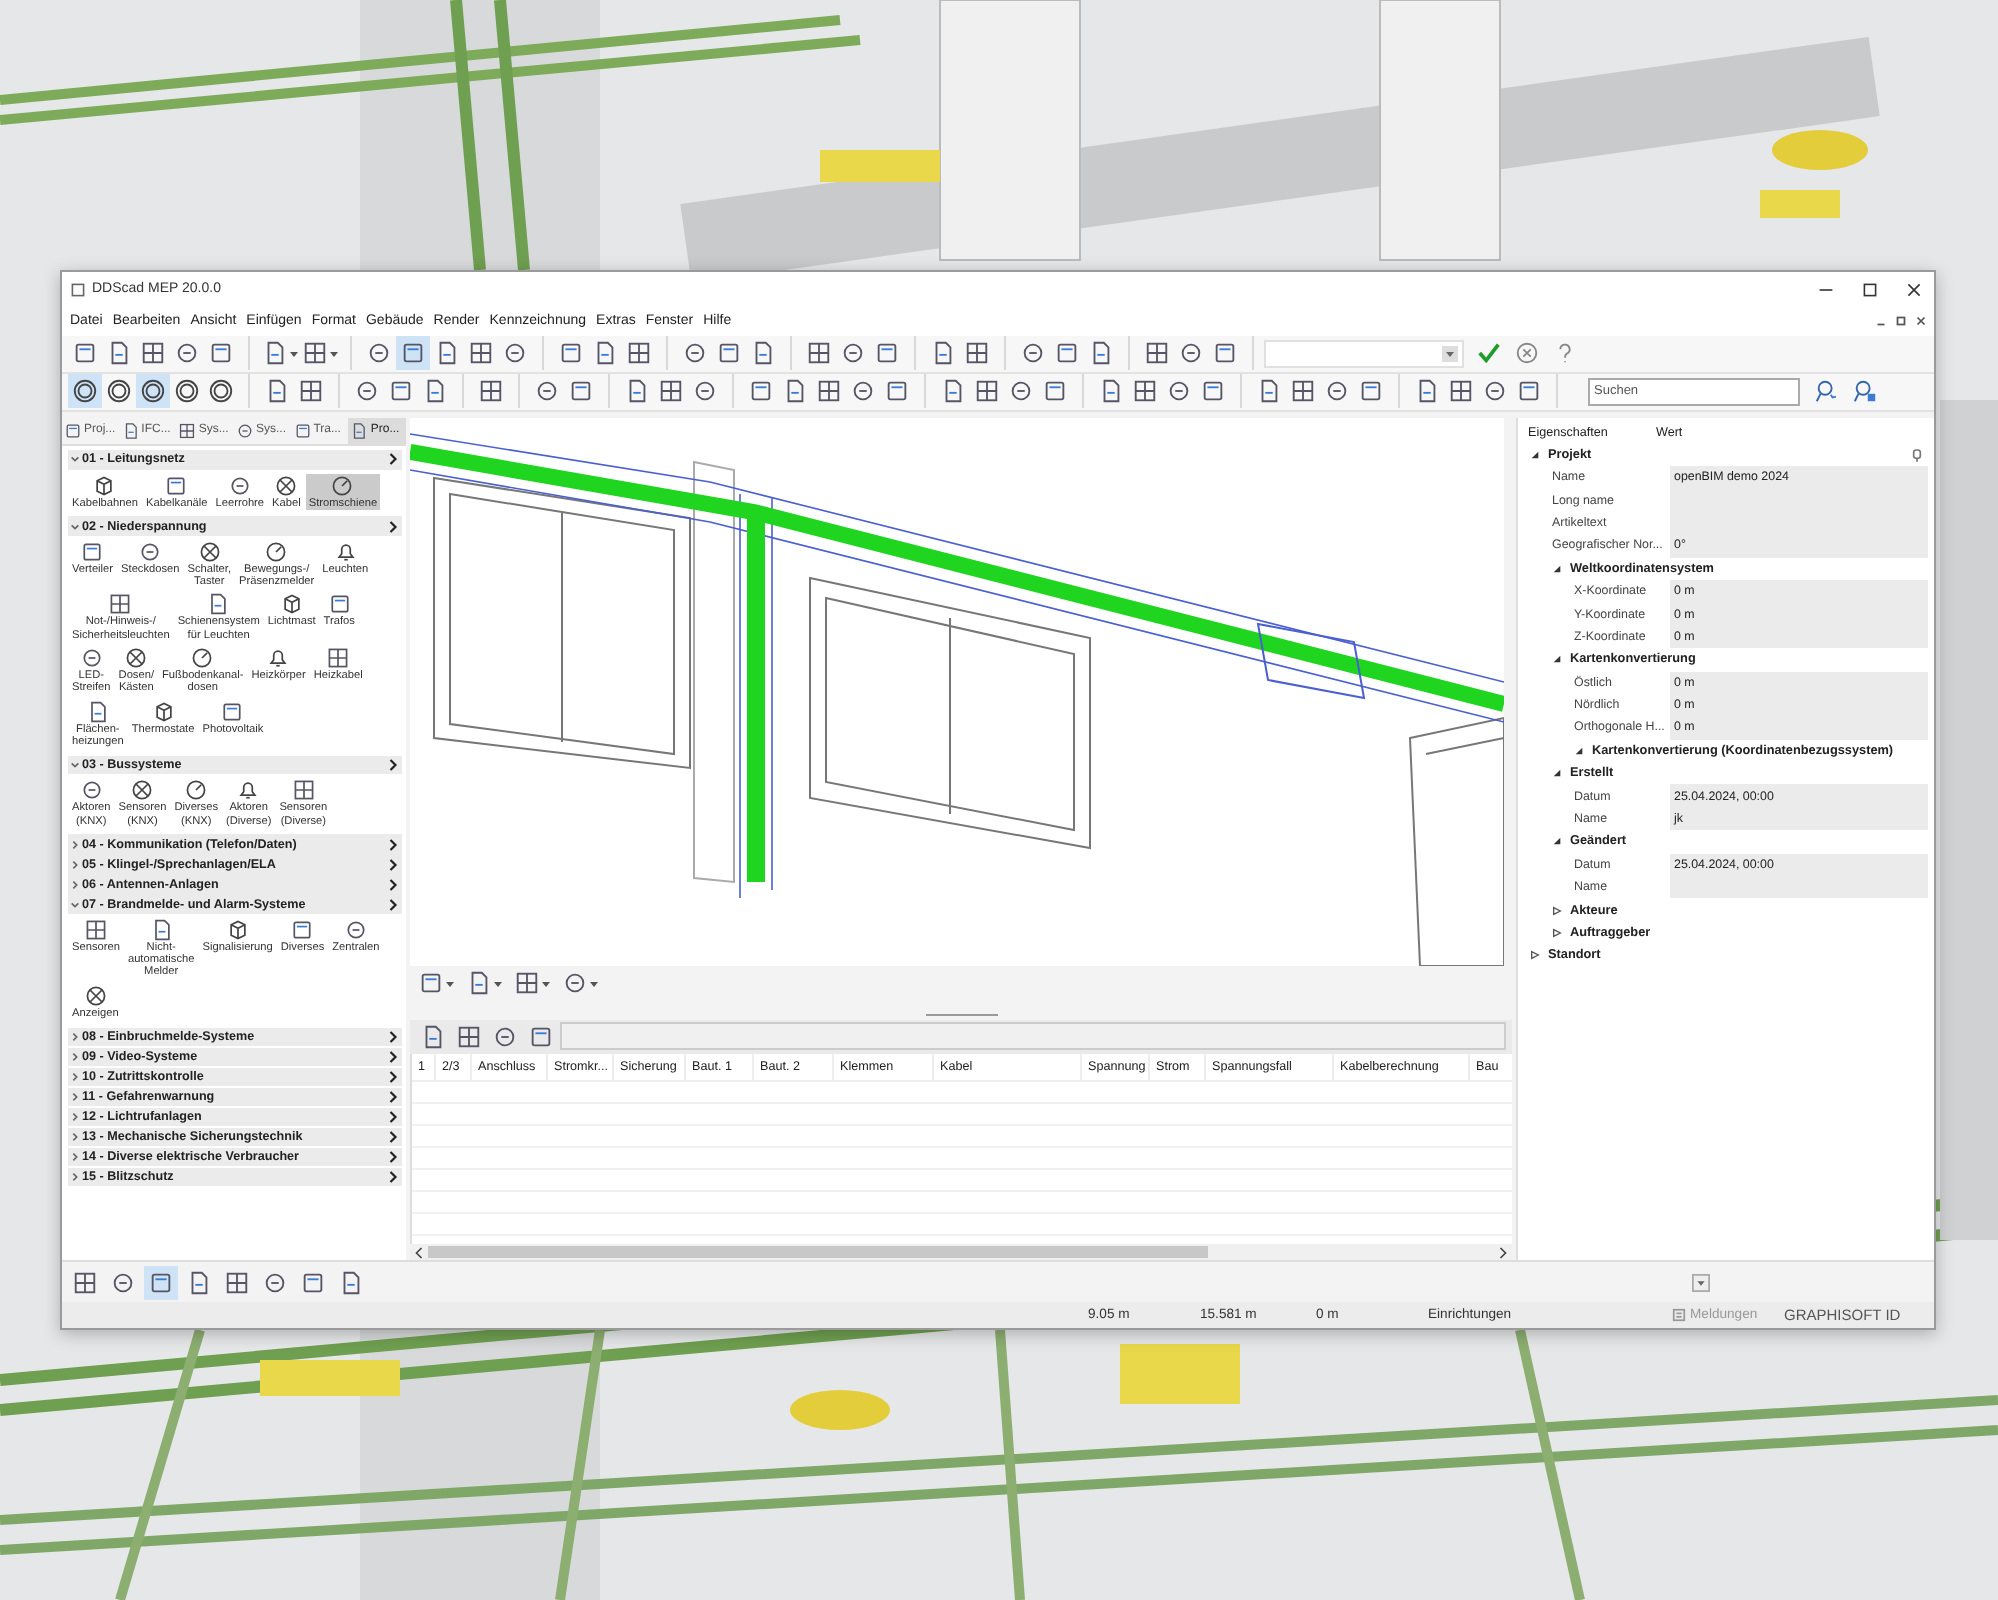  I want to click on app-icon, so click(78, 289).